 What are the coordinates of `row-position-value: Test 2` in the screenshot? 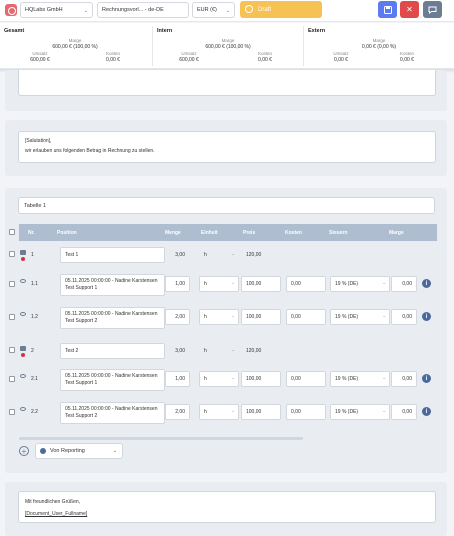 It's located at (72, 351).